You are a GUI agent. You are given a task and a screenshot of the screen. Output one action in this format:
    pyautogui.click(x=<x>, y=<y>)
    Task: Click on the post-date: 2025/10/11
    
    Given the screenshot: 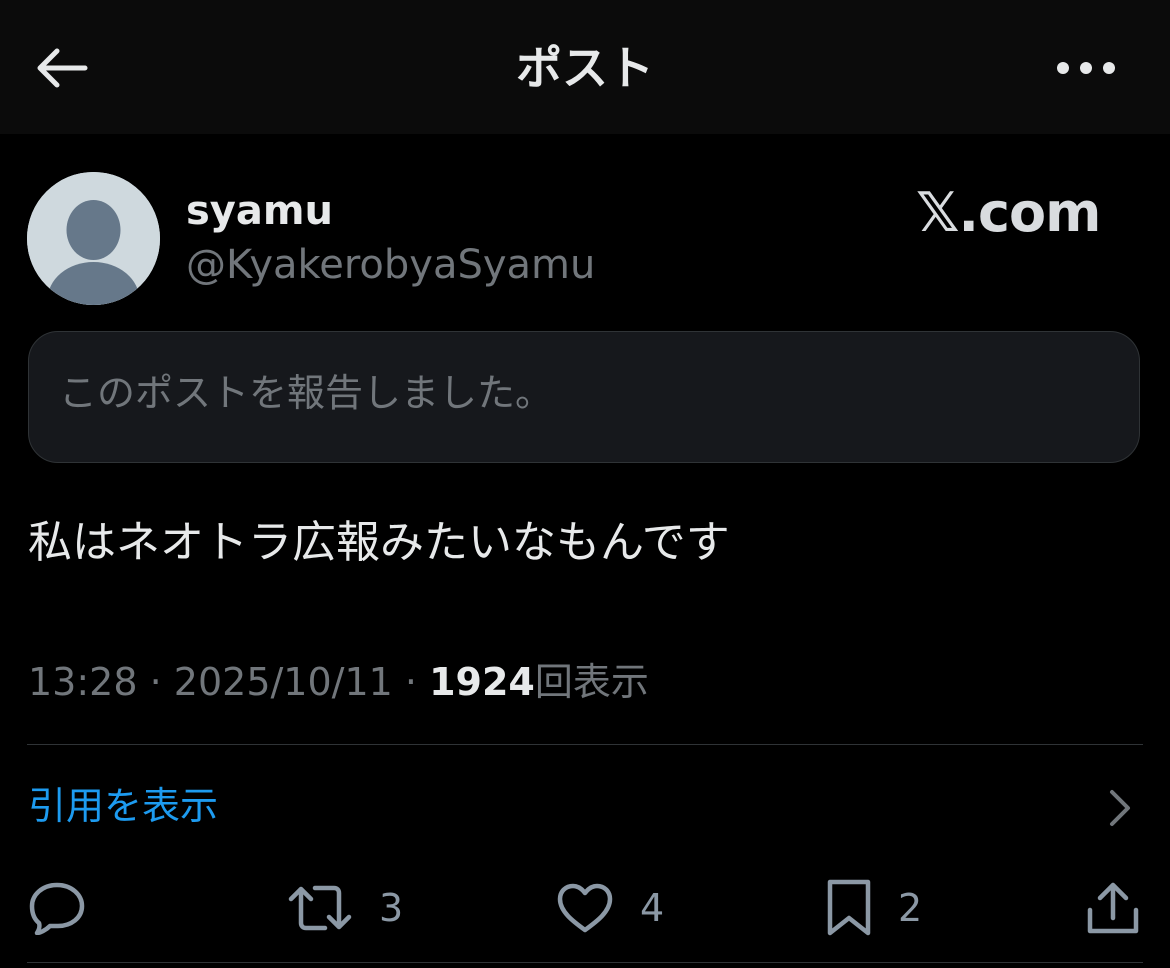 What is the action you would take?
    pyautogui.click(x=283, y=682)
    